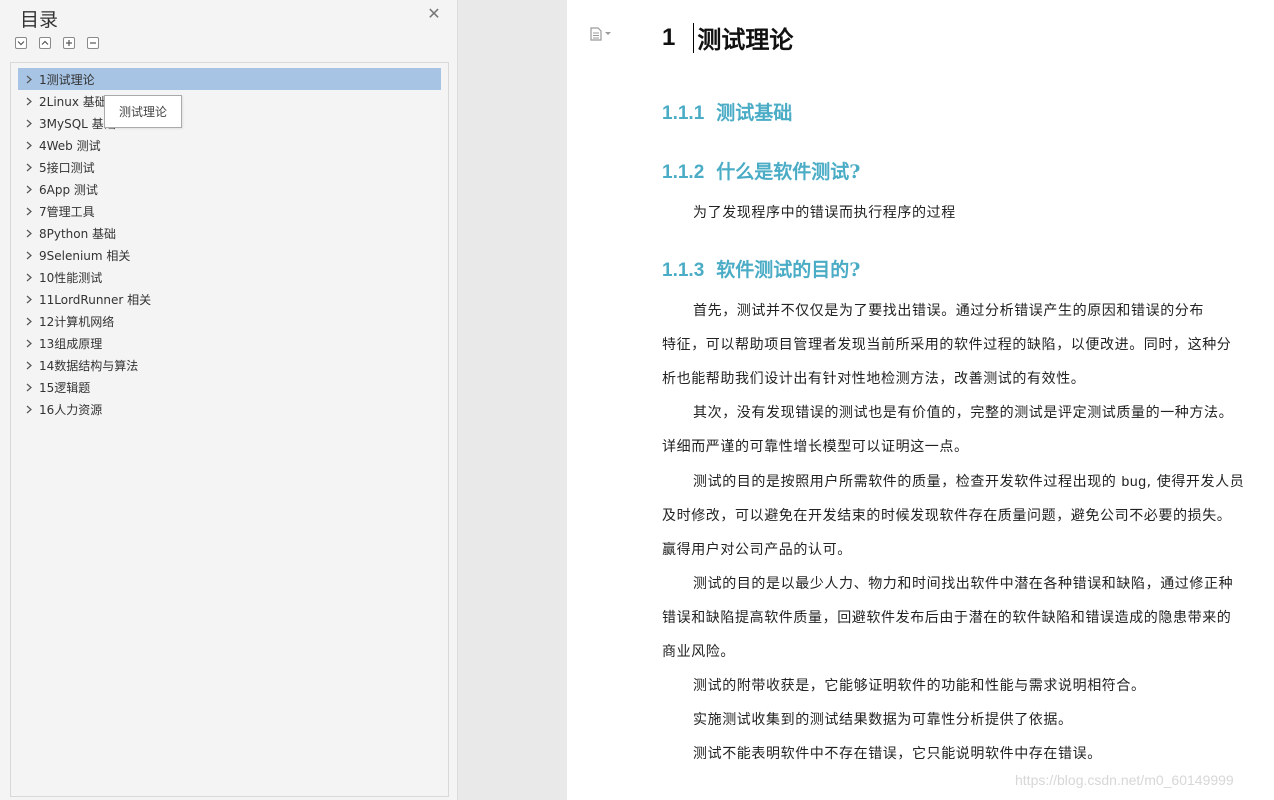  What do you see at coordinates (683, 113) in the screenshot?
I see `section-number: 1.1.1` at bounding box center [683, 113].